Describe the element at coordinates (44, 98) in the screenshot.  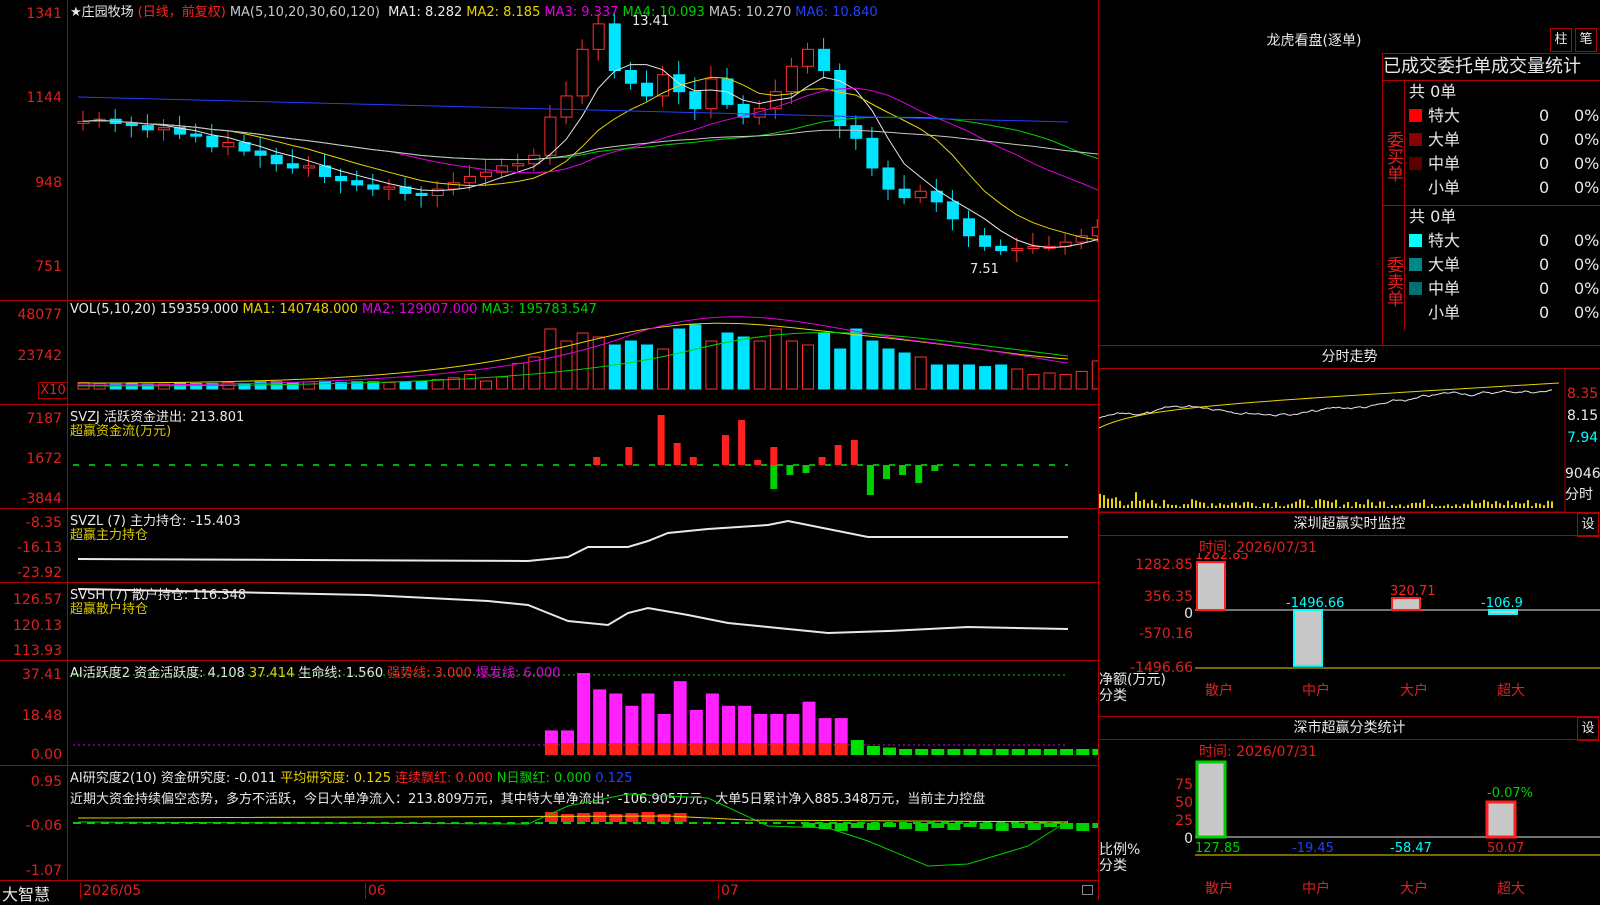
I see `price-tick-2: 1144` at that location.